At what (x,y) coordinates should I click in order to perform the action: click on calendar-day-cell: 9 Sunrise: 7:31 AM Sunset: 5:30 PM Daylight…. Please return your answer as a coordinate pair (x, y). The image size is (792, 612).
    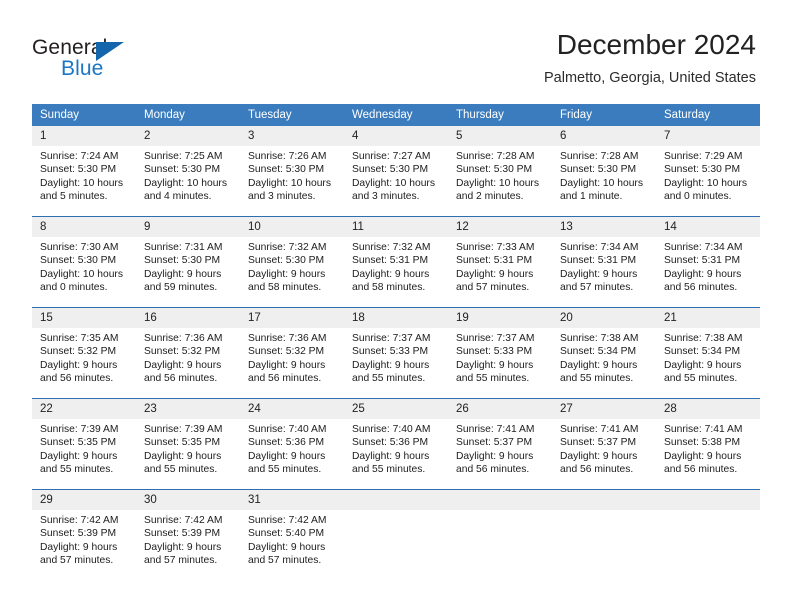
    Looking at the image, I should click on (188, 262).